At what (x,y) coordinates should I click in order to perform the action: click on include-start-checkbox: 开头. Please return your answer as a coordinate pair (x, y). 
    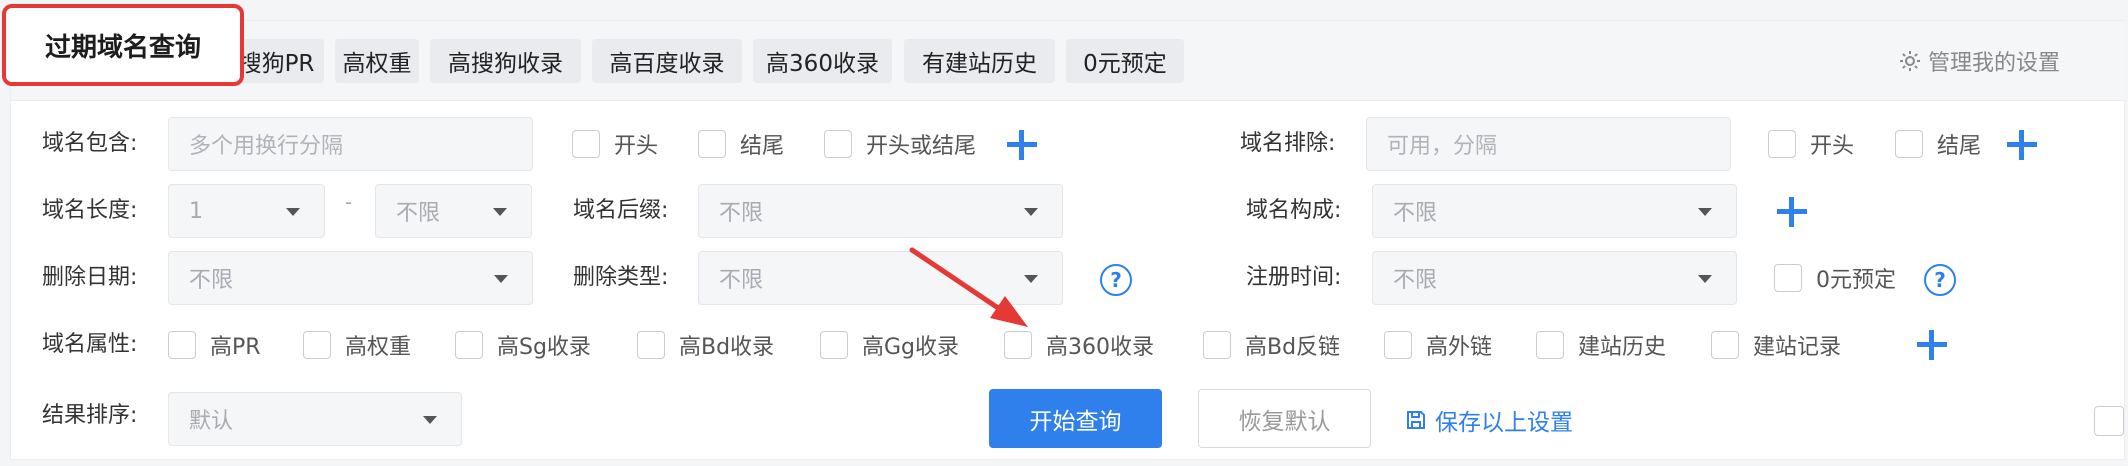
    Looking at the image, I should click on (615, 144).